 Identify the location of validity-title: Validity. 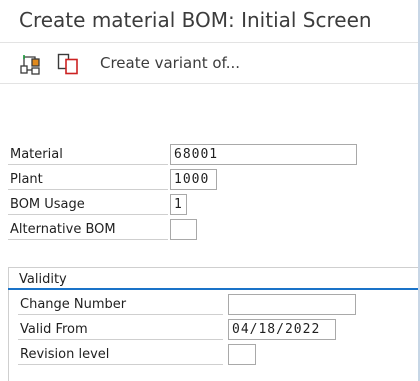
(43, 279).